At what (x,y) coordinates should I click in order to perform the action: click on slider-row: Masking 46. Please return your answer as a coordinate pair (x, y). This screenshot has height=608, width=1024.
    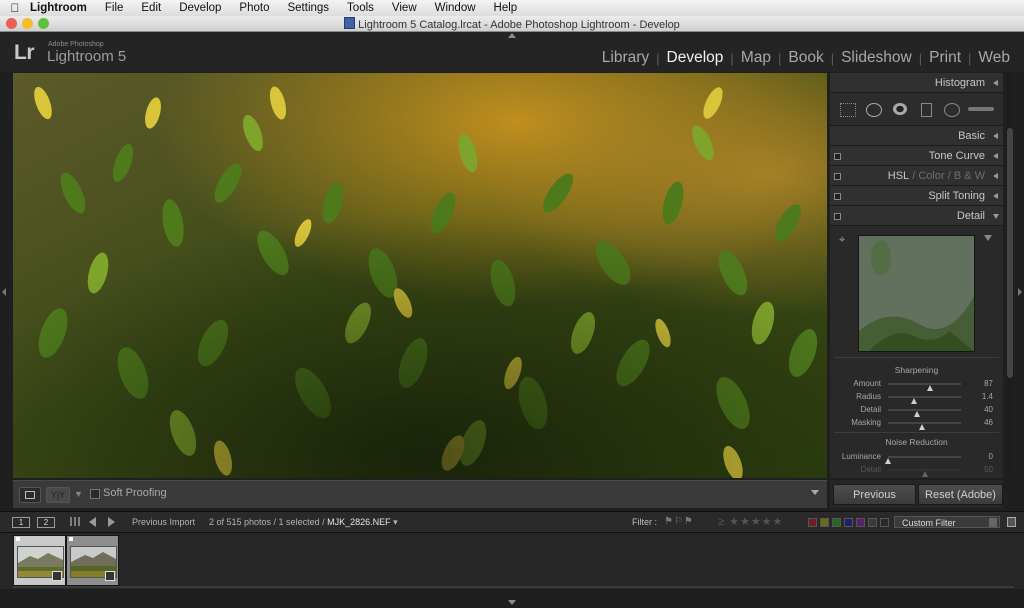
    Looking at the image, I should click on (916, 423).